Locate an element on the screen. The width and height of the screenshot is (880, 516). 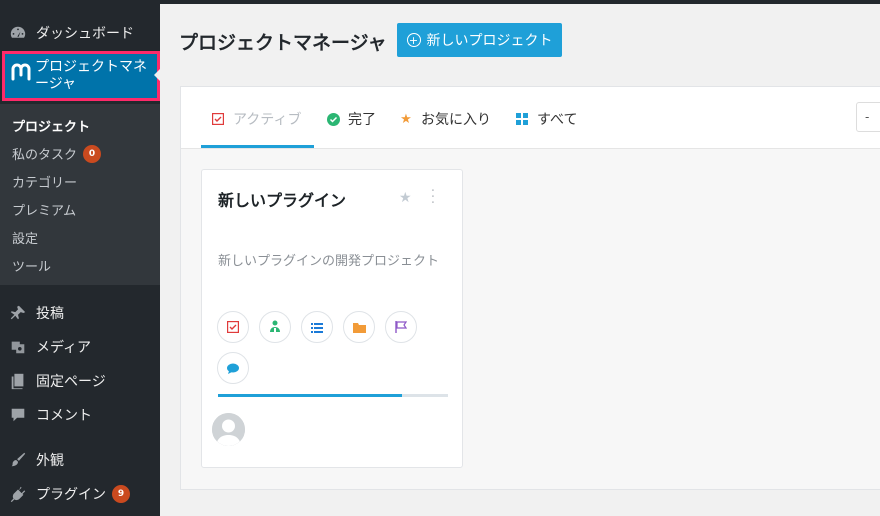
current-menu-arrow is located at coordinates (157, 75).